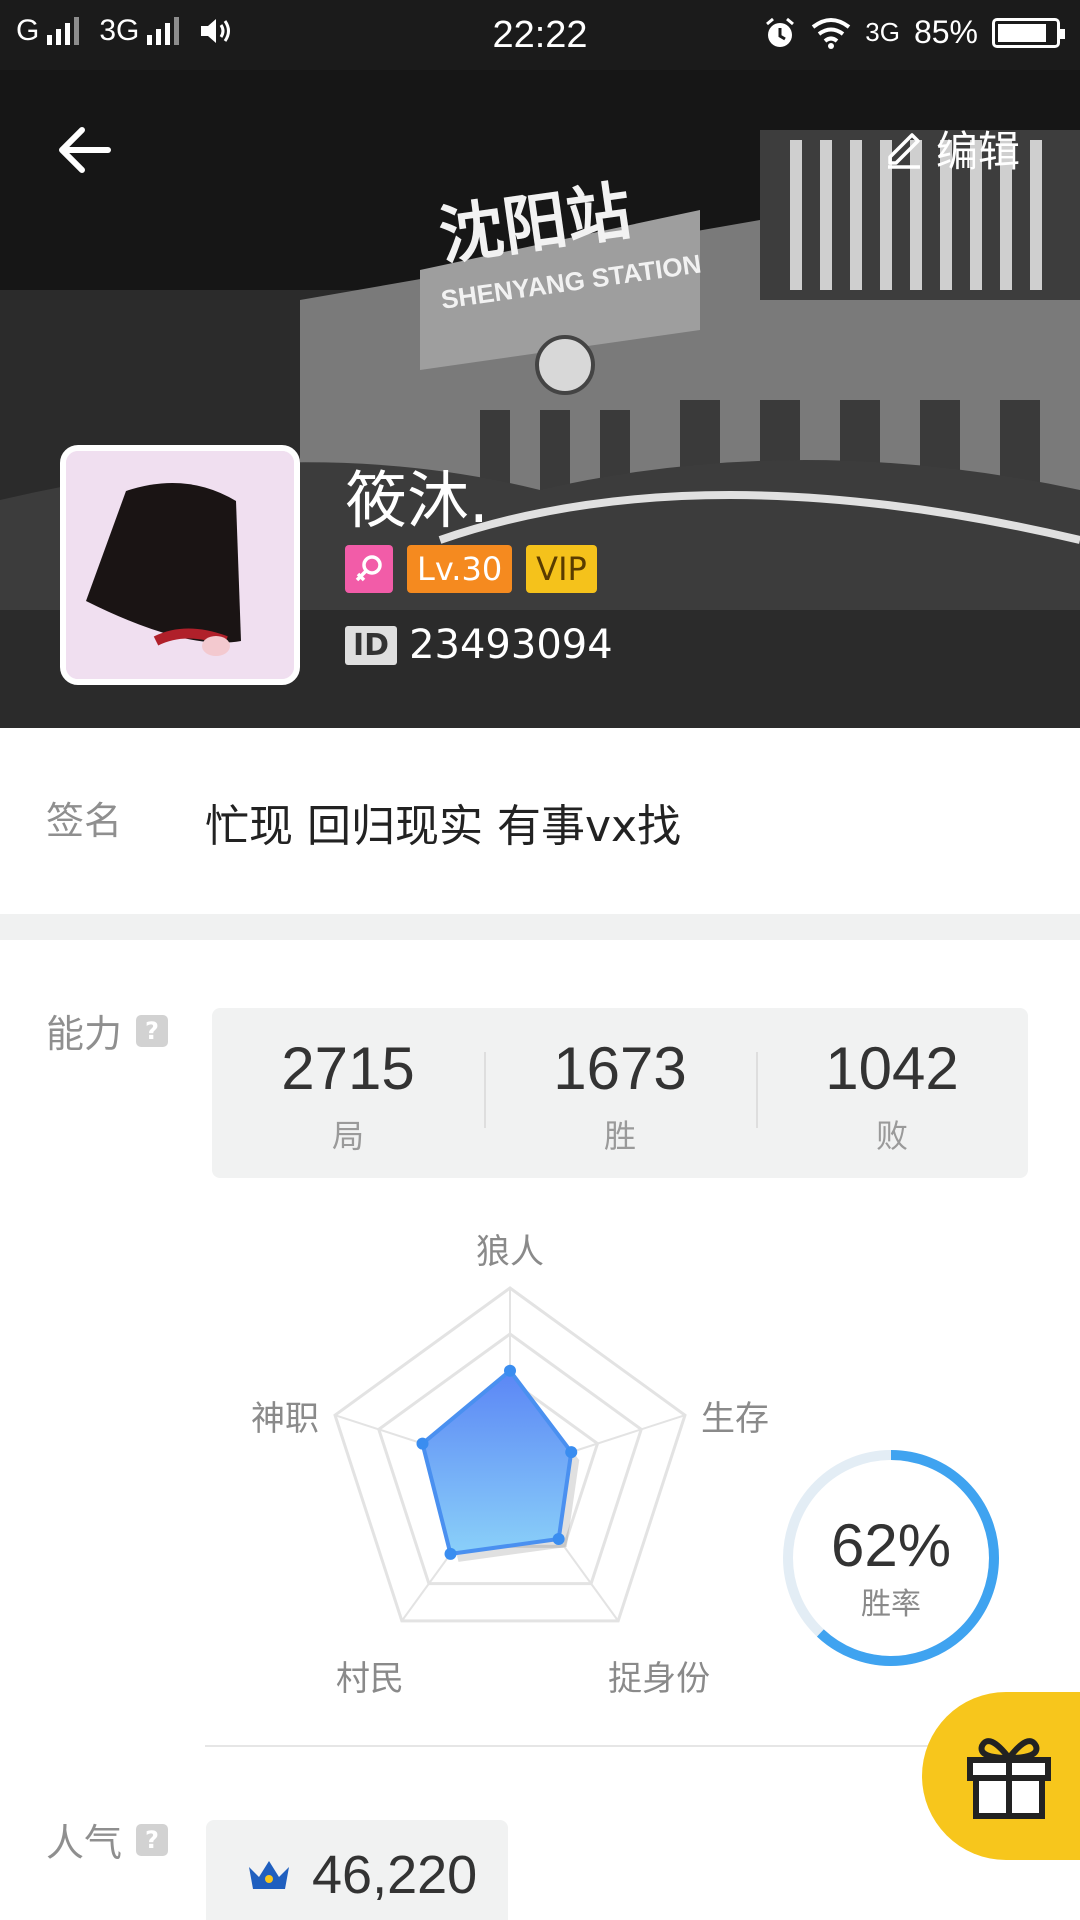 Image resolution: width=1080 pixels, height=1920 pixels. I want to click on avatar, so click(180, 565).